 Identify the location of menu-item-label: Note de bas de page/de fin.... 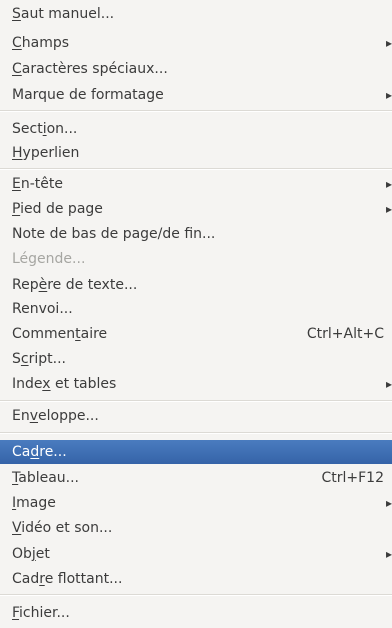
(114, 234).